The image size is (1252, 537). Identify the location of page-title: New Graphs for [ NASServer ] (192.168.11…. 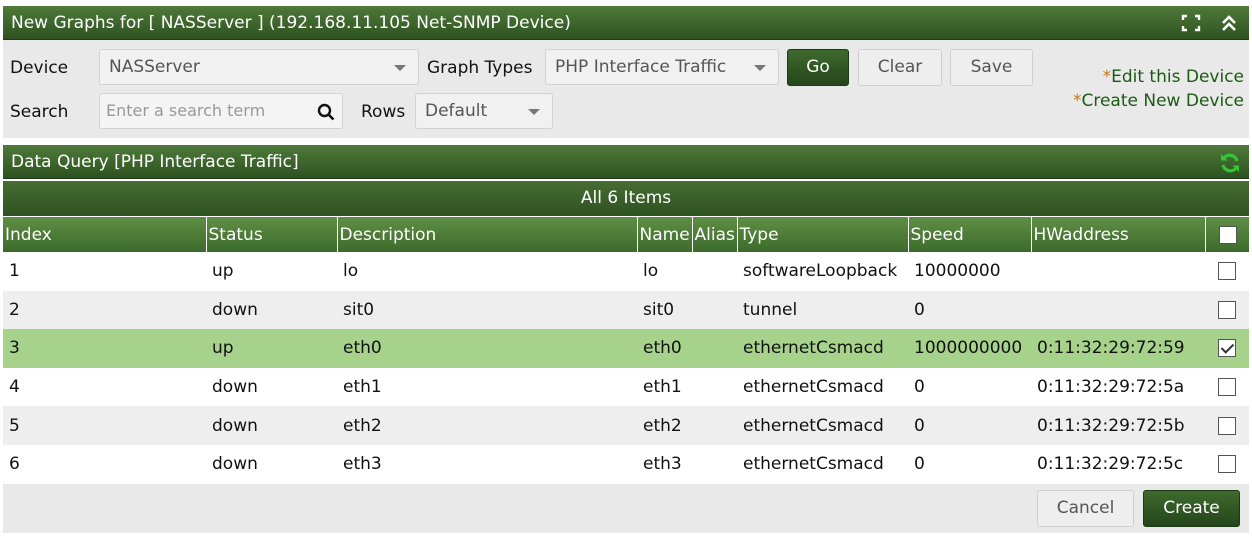
(291, 23).